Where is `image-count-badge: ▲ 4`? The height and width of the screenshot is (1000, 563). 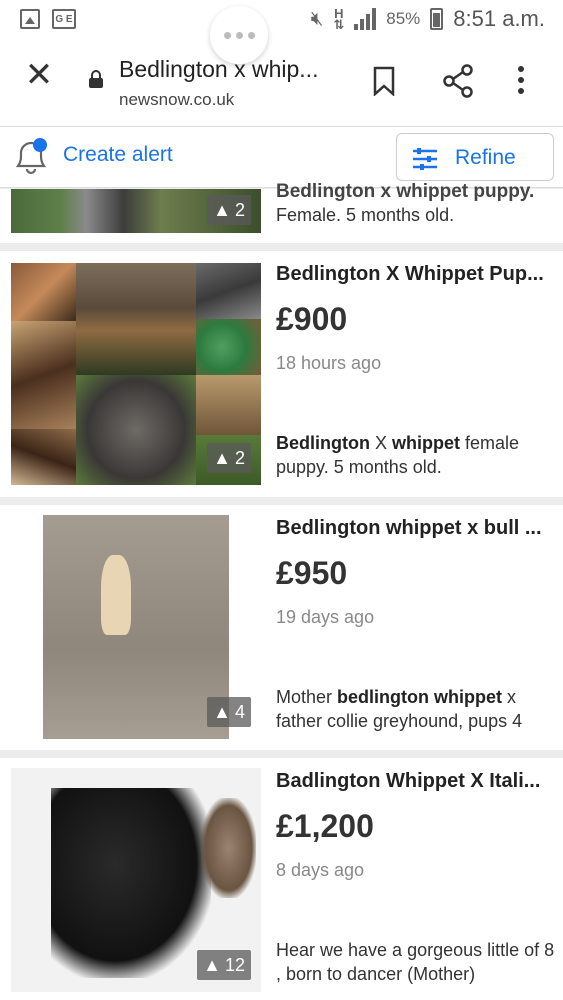 image-count-badge: ▲ 4 is located at coordinates (229, 712).